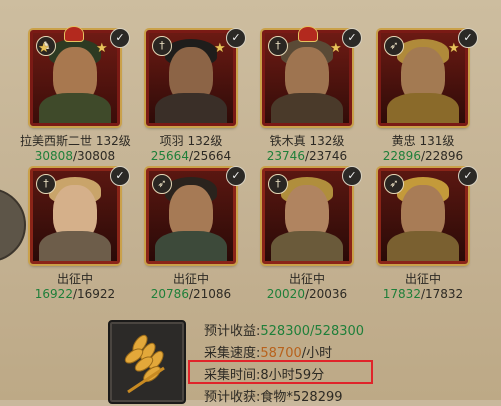 The image size is (501, 406). I want to click on resource-slot, so click(147, 362).